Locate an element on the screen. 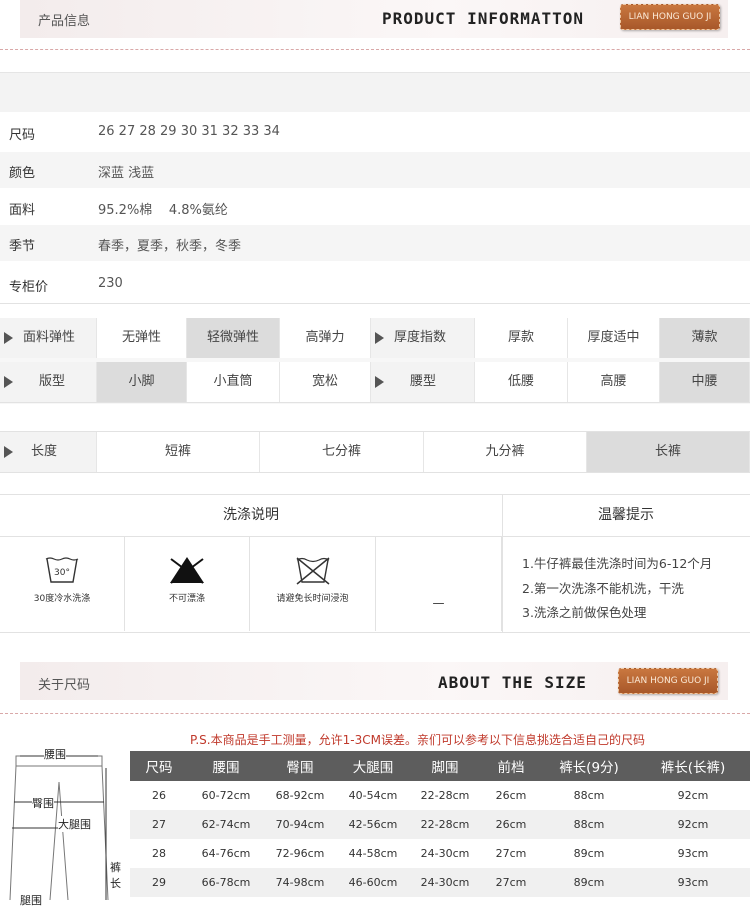 Image resolution: width=750 pixels, height=908 pixels. waist-option: 低腰 is located at coordinates (521, 382).